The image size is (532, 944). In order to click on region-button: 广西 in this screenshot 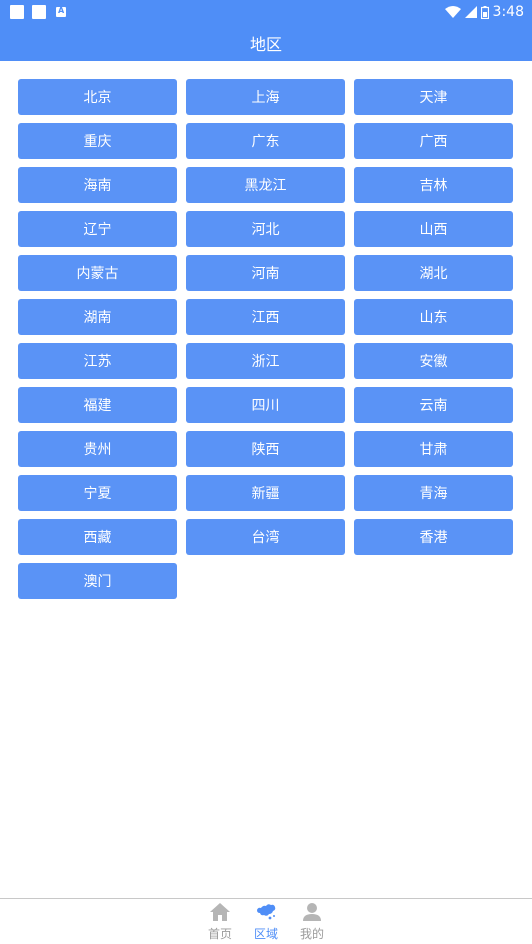, I will do `click(433, 141)`.